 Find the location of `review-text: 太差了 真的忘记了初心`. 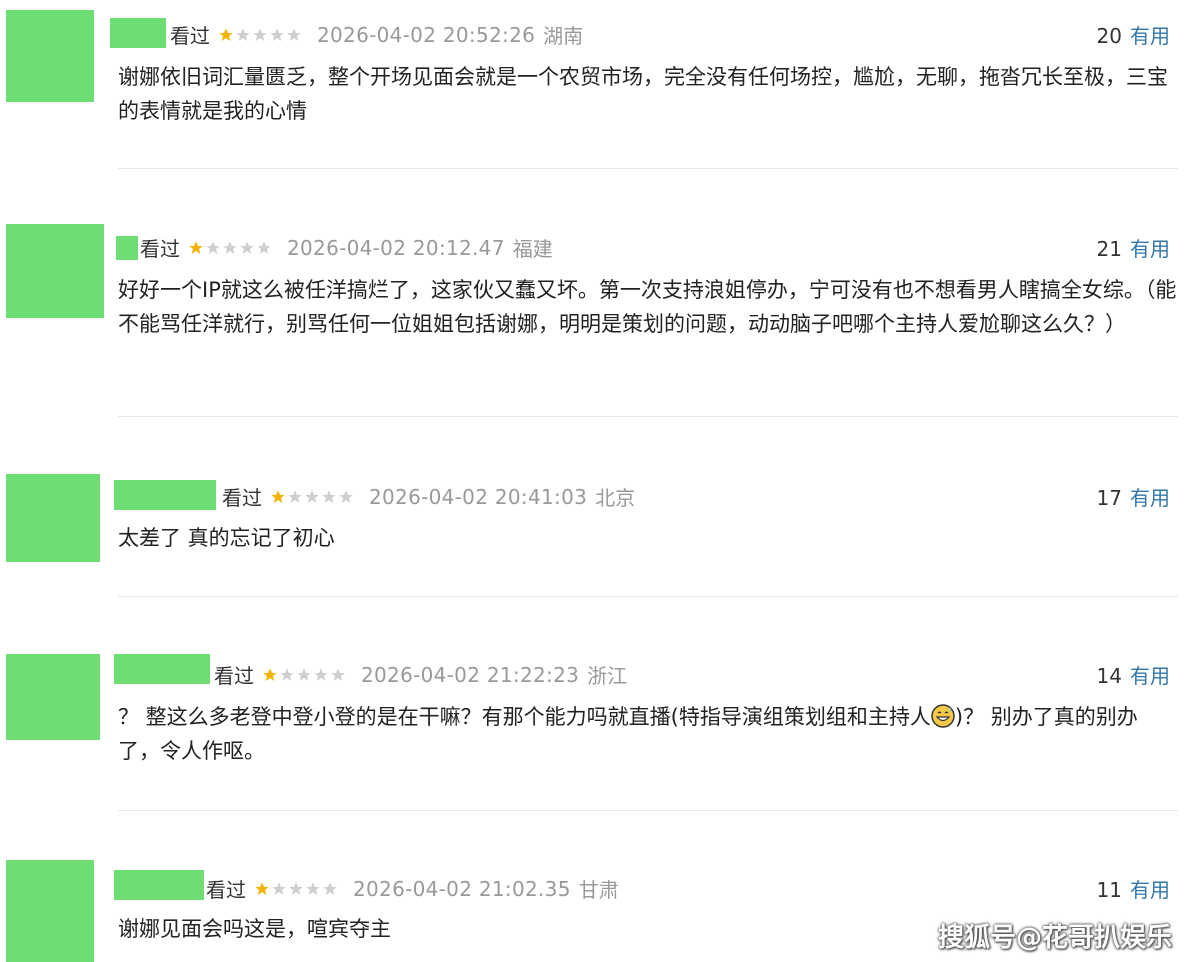

review-text: 太差了 真的忘记了初心 is located at coordinates (226, 538).